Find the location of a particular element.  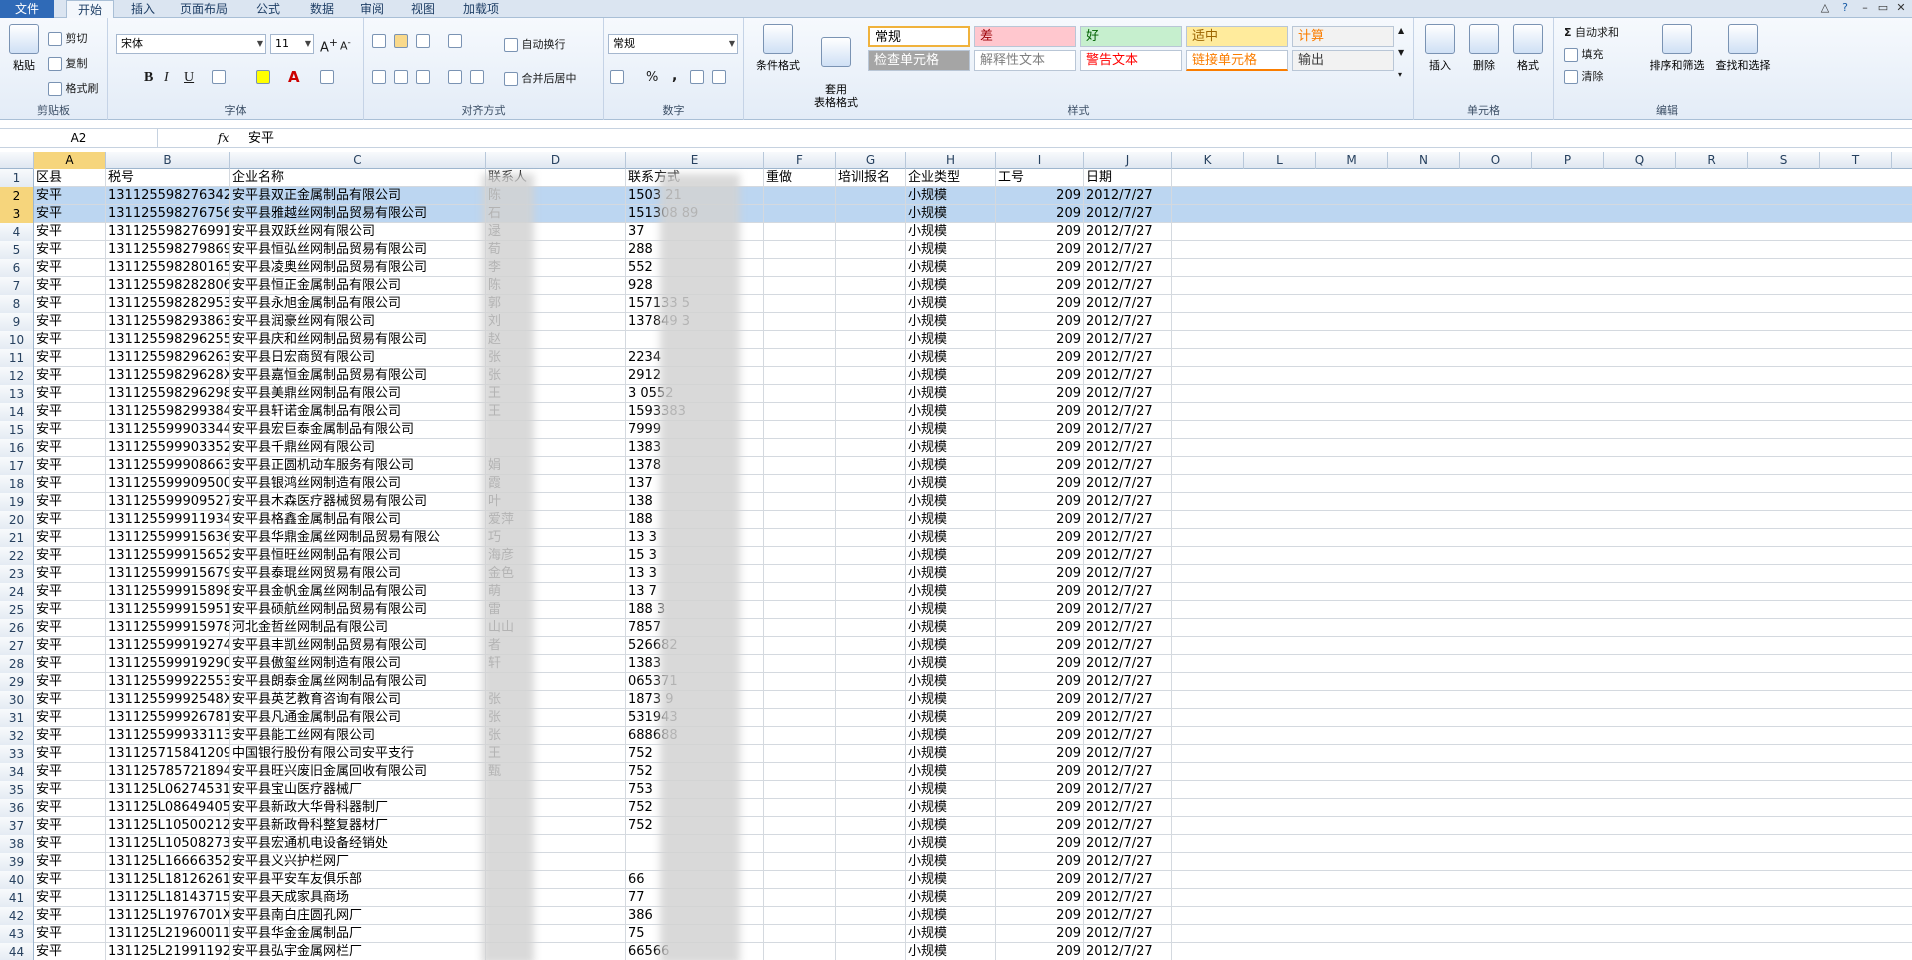

cell: 131125599933113 is located at coordinates (168, 736).